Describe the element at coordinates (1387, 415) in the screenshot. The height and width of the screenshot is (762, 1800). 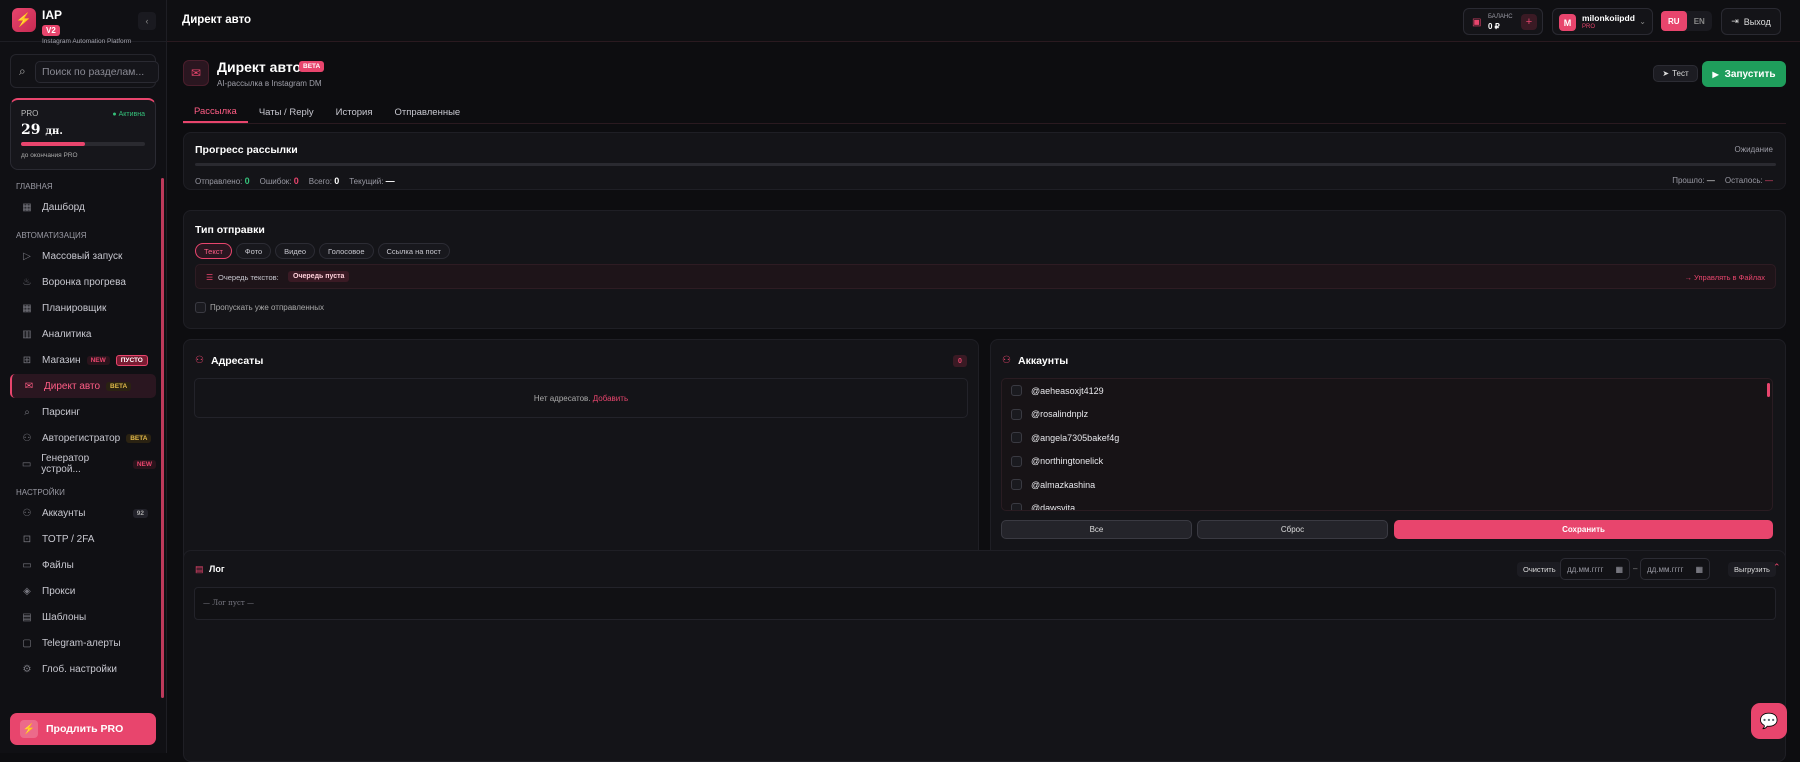
I see `account-row: @rosalindnplz` at that location.